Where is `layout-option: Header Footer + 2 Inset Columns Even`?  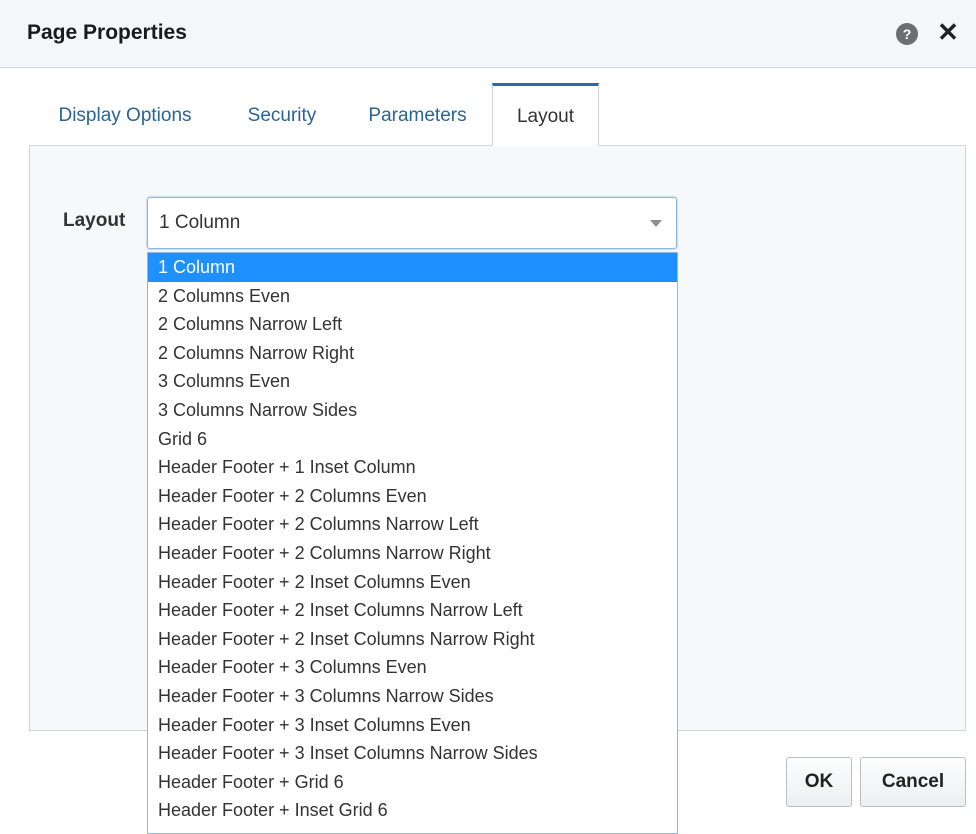
layout-option: Header Footer + 2 Inset Columns Even is located at coordinates (412, 582).